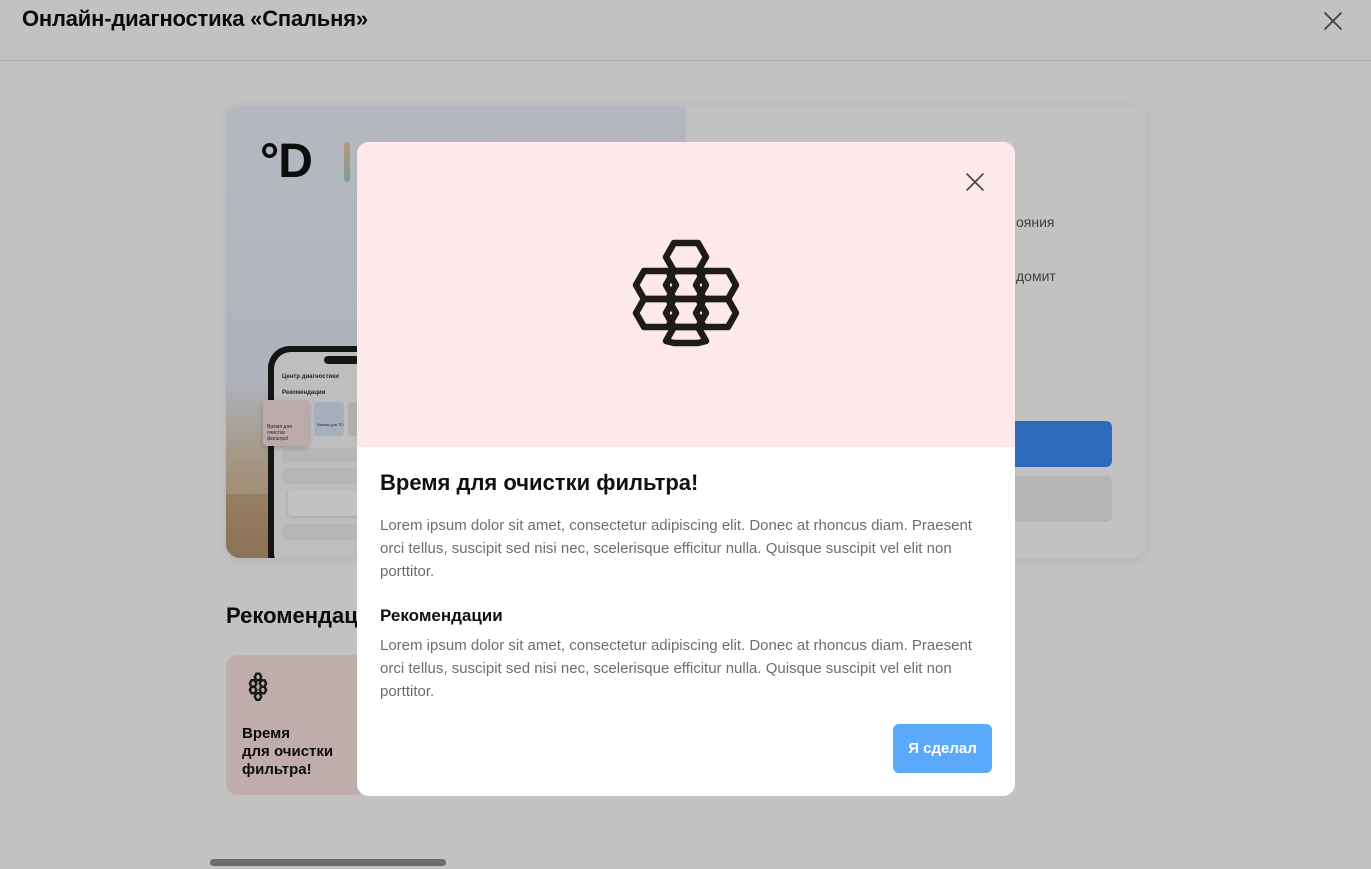 Image resolution: width=1371 pixels, height=869 pixels. I want to click on modal-title: Время для очистки фильтра!, so click(539, 482).